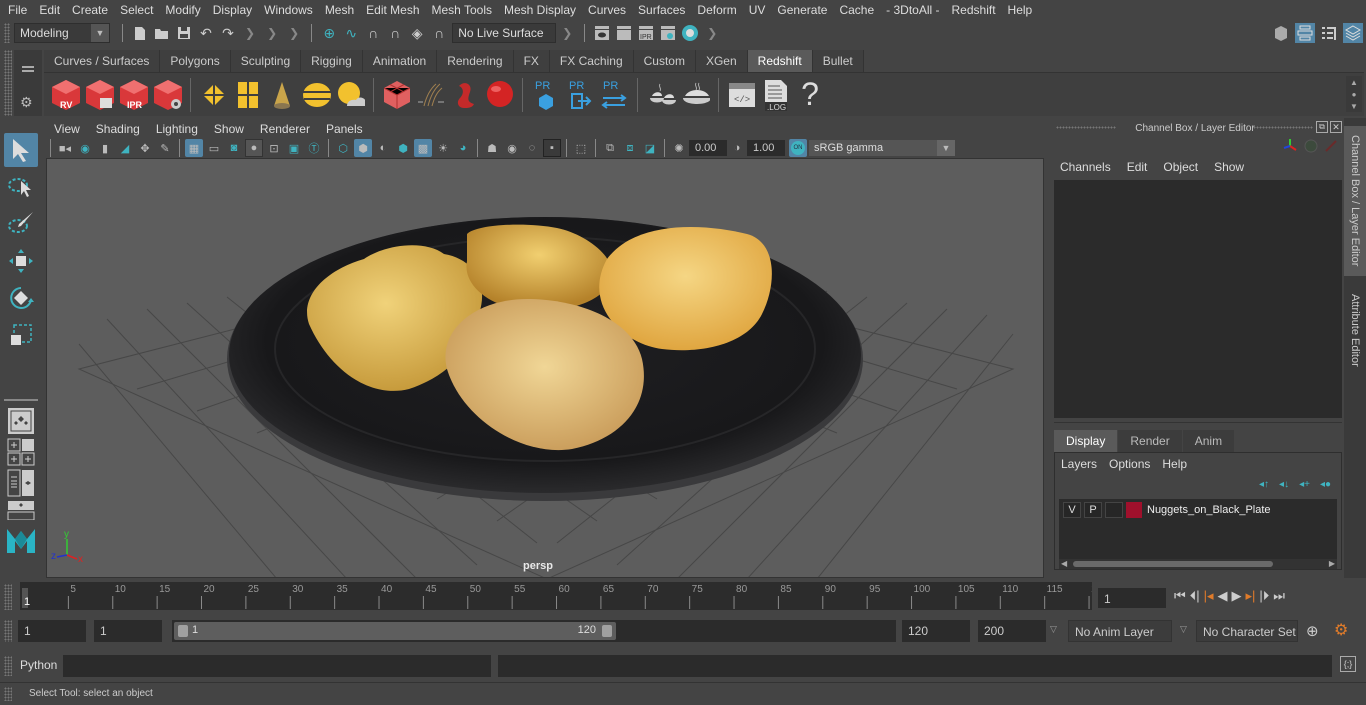 Image resolution: width=1366 pixels, height=705 pixels. Describe the element at coordinates (1132, 598) in the screenshot. I see `current-frame-field: 1` at that location.